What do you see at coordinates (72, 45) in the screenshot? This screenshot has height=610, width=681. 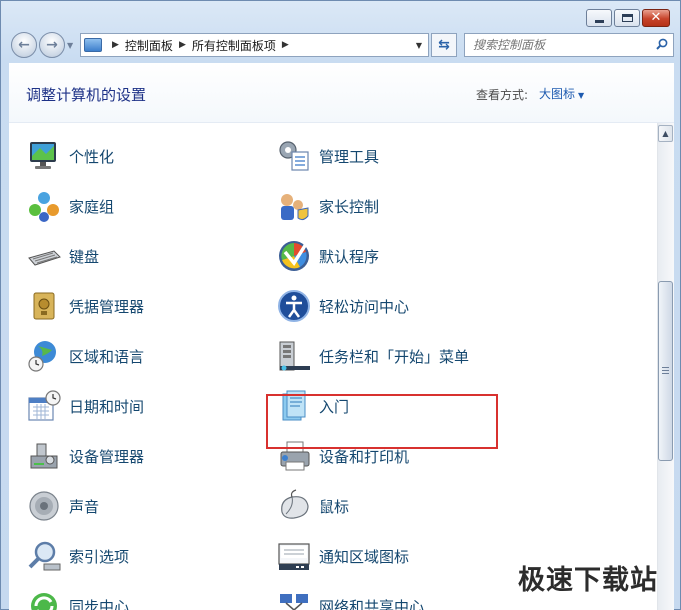 I see `recent-pages-chevron-icon: ▼` at bounding box center [72, 45].